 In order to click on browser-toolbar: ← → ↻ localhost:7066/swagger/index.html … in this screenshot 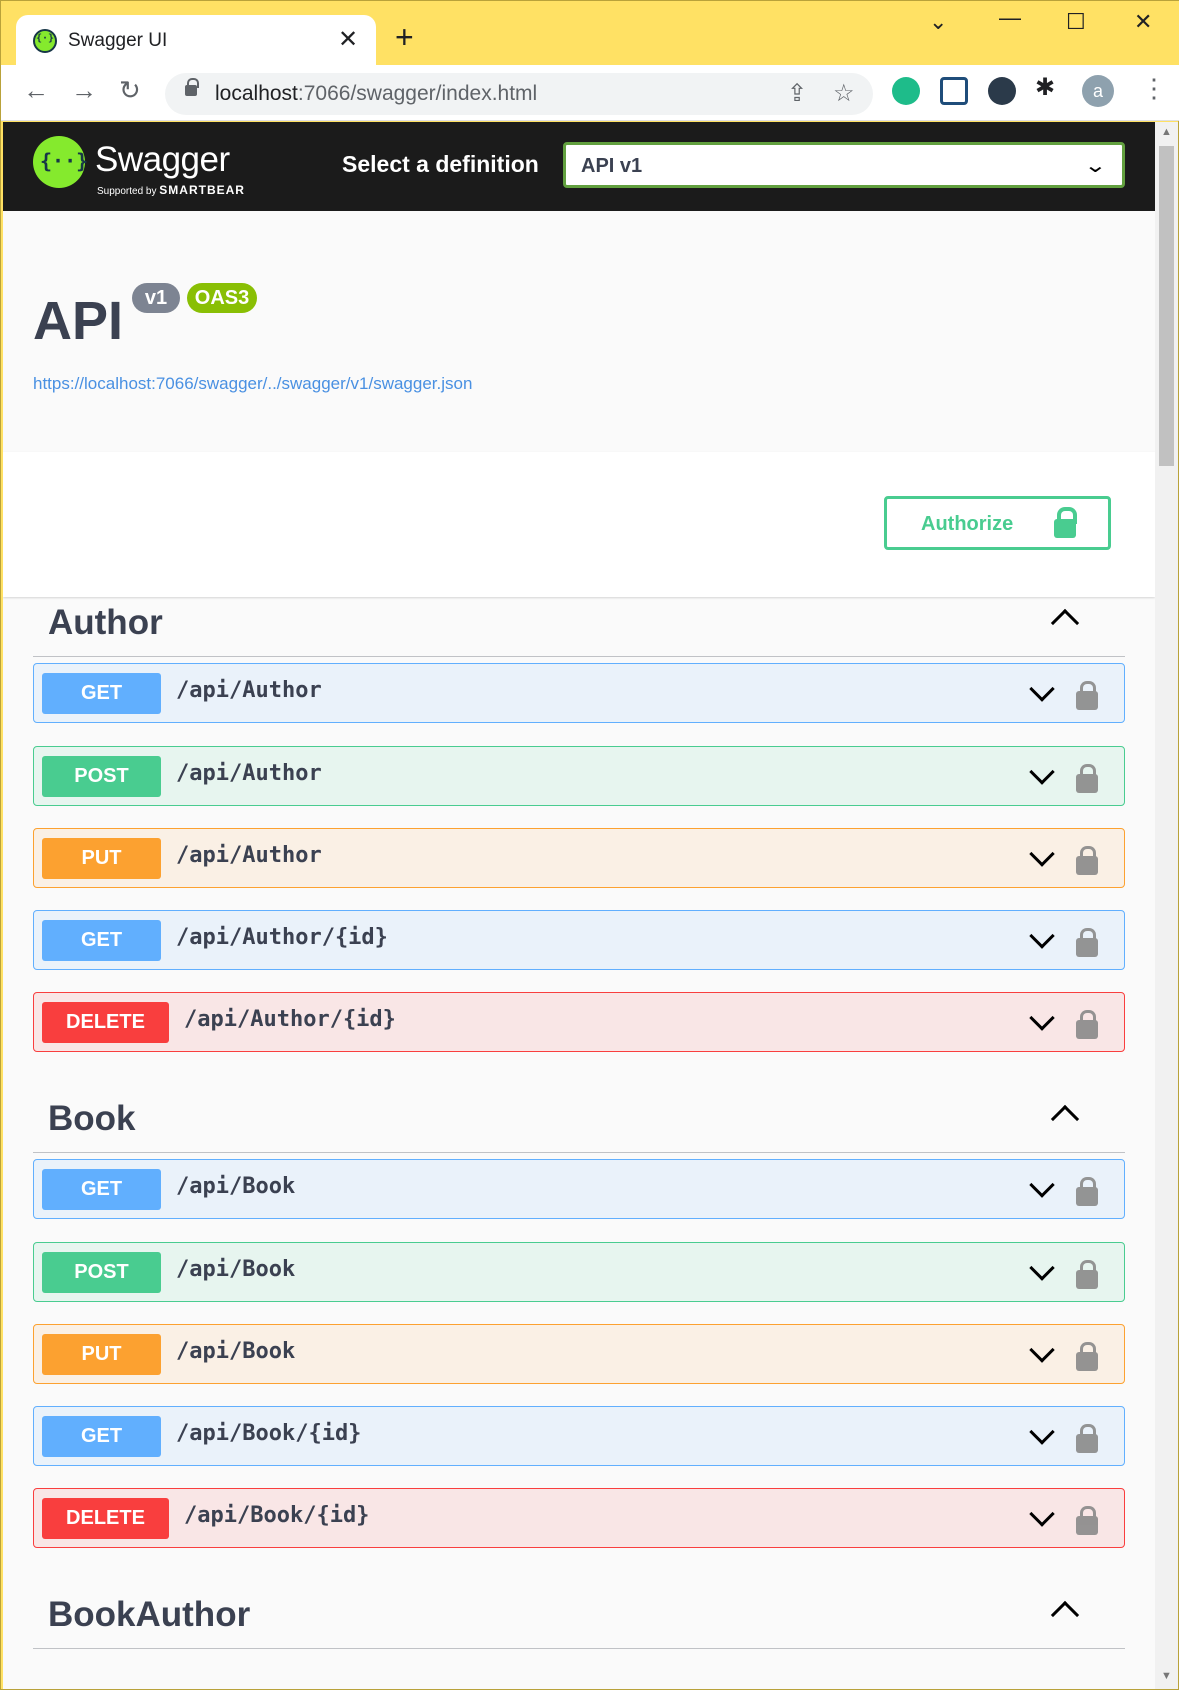, I will do `click(590, 93)`.